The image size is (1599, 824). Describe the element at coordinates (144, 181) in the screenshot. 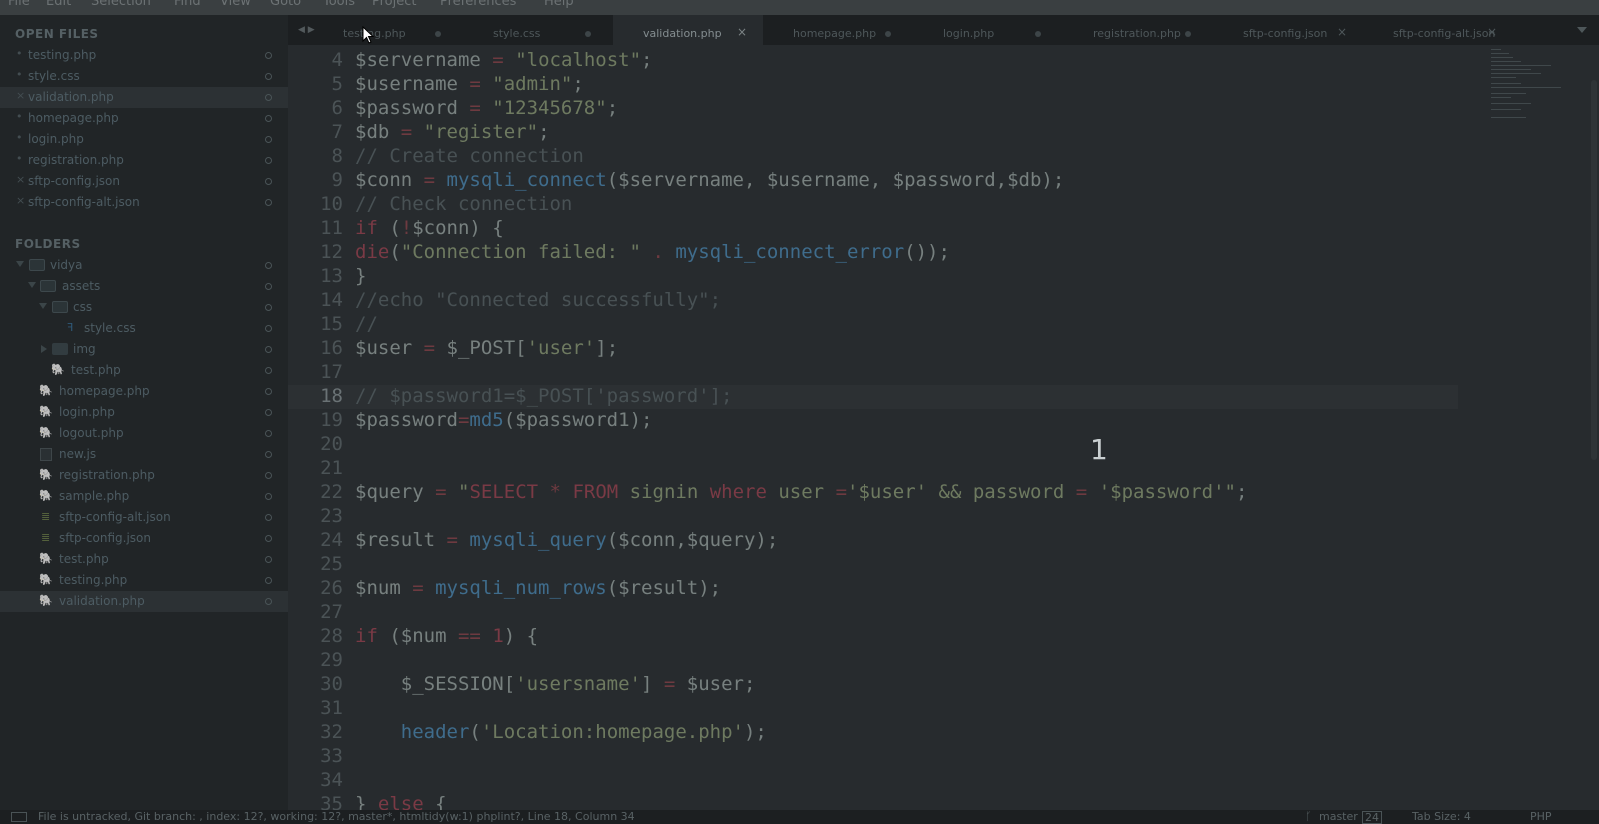

I see `open-file-item: × sftp-config.json` at that location.